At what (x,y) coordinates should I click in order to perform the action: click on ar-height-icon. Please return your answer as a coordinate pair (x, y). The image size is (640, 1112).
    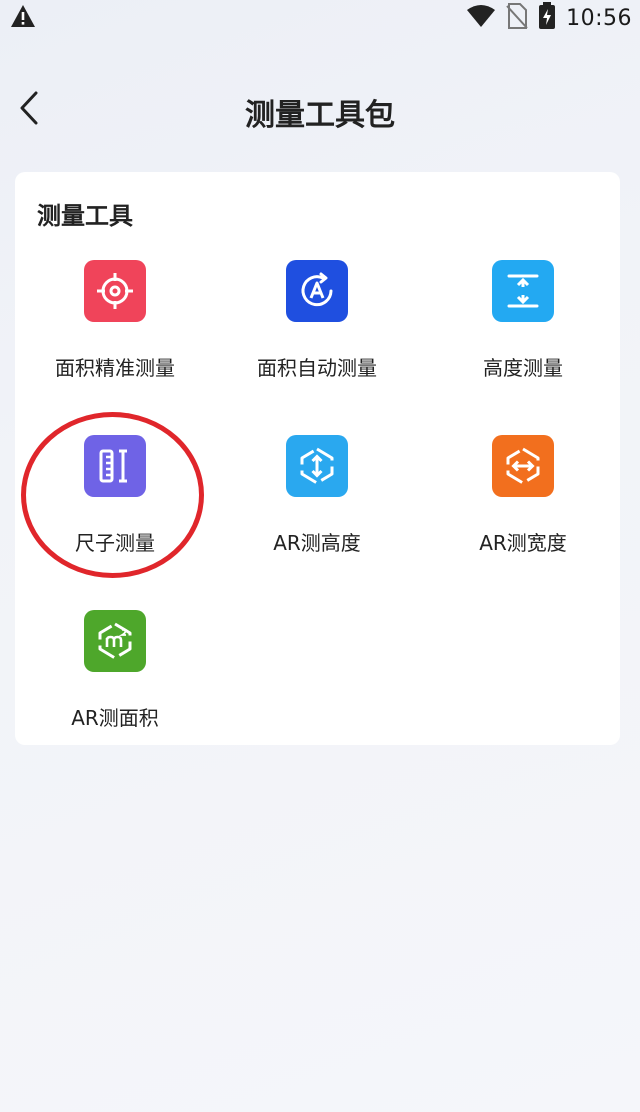
    Looking at the image, I should click on (317, 466).